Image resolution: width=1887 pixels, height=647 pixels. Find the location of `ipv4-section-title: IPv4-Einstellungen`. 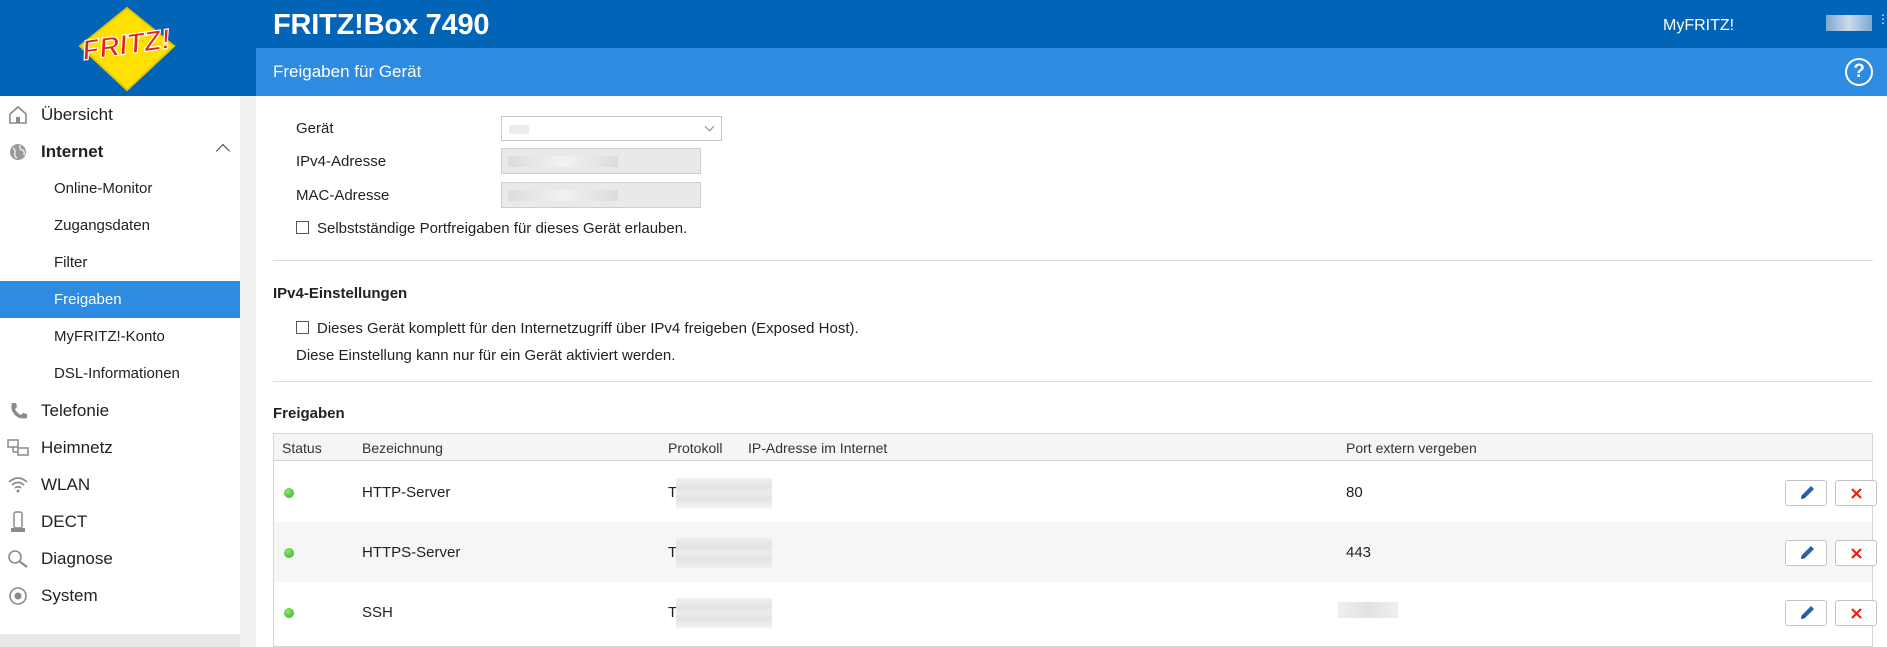

ipv4-section-title: IPv4-Einstellungen is located at coordinates (340, 293).